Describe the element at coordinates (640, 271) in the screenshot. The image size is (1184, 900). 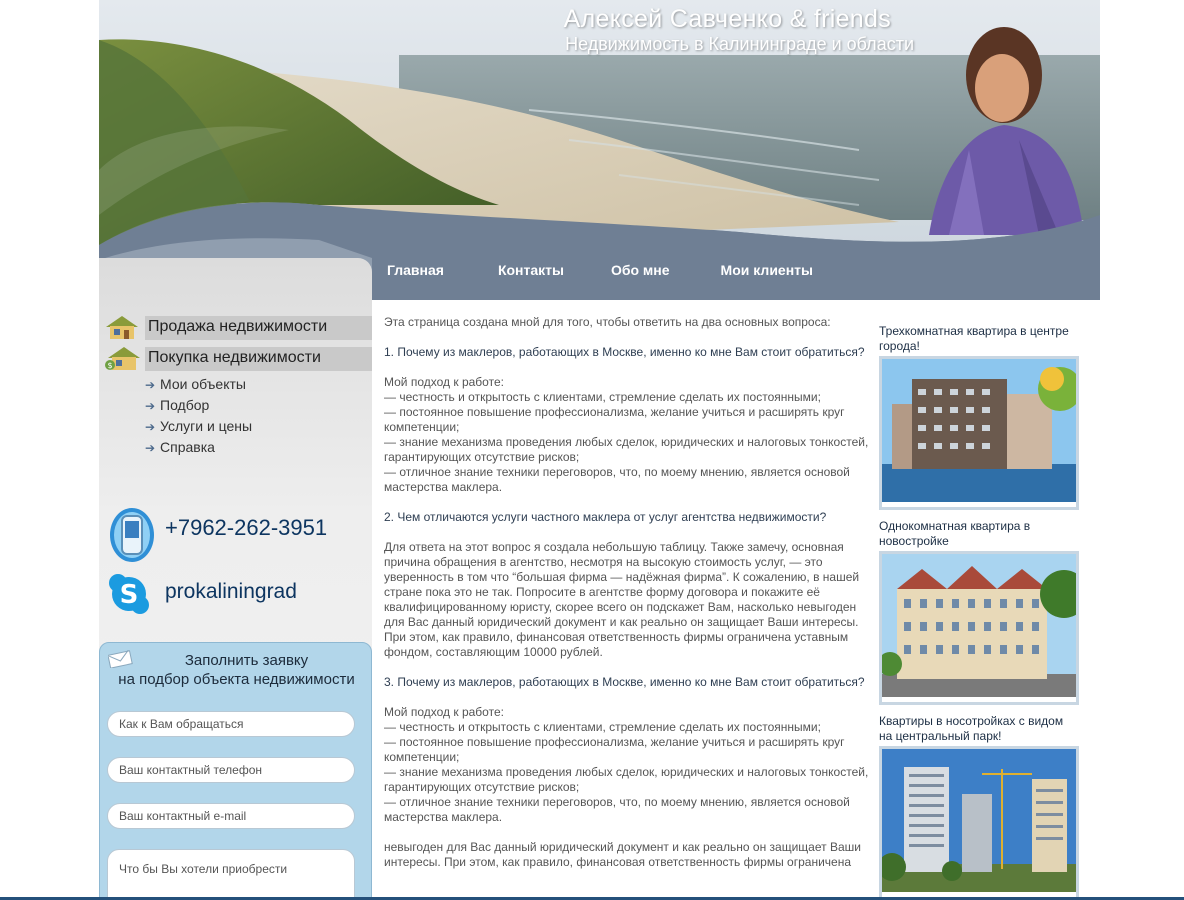
I see `nav-about: Обо мне` at that location.